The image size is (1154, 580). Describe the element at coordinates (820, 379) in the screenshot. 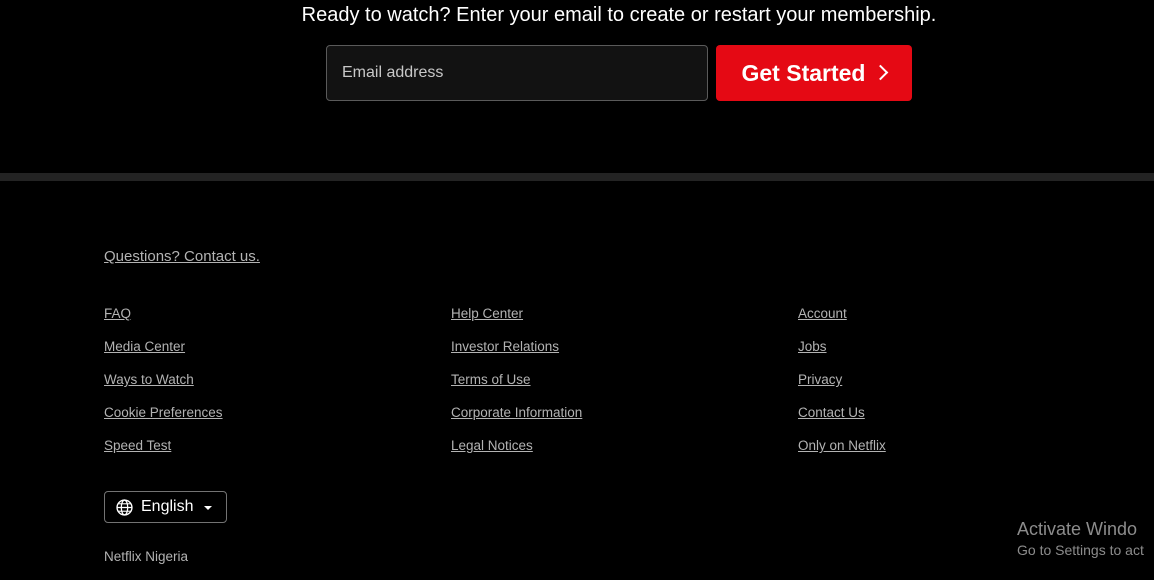

I see `footer-link-privacy: Privacy` at that location.